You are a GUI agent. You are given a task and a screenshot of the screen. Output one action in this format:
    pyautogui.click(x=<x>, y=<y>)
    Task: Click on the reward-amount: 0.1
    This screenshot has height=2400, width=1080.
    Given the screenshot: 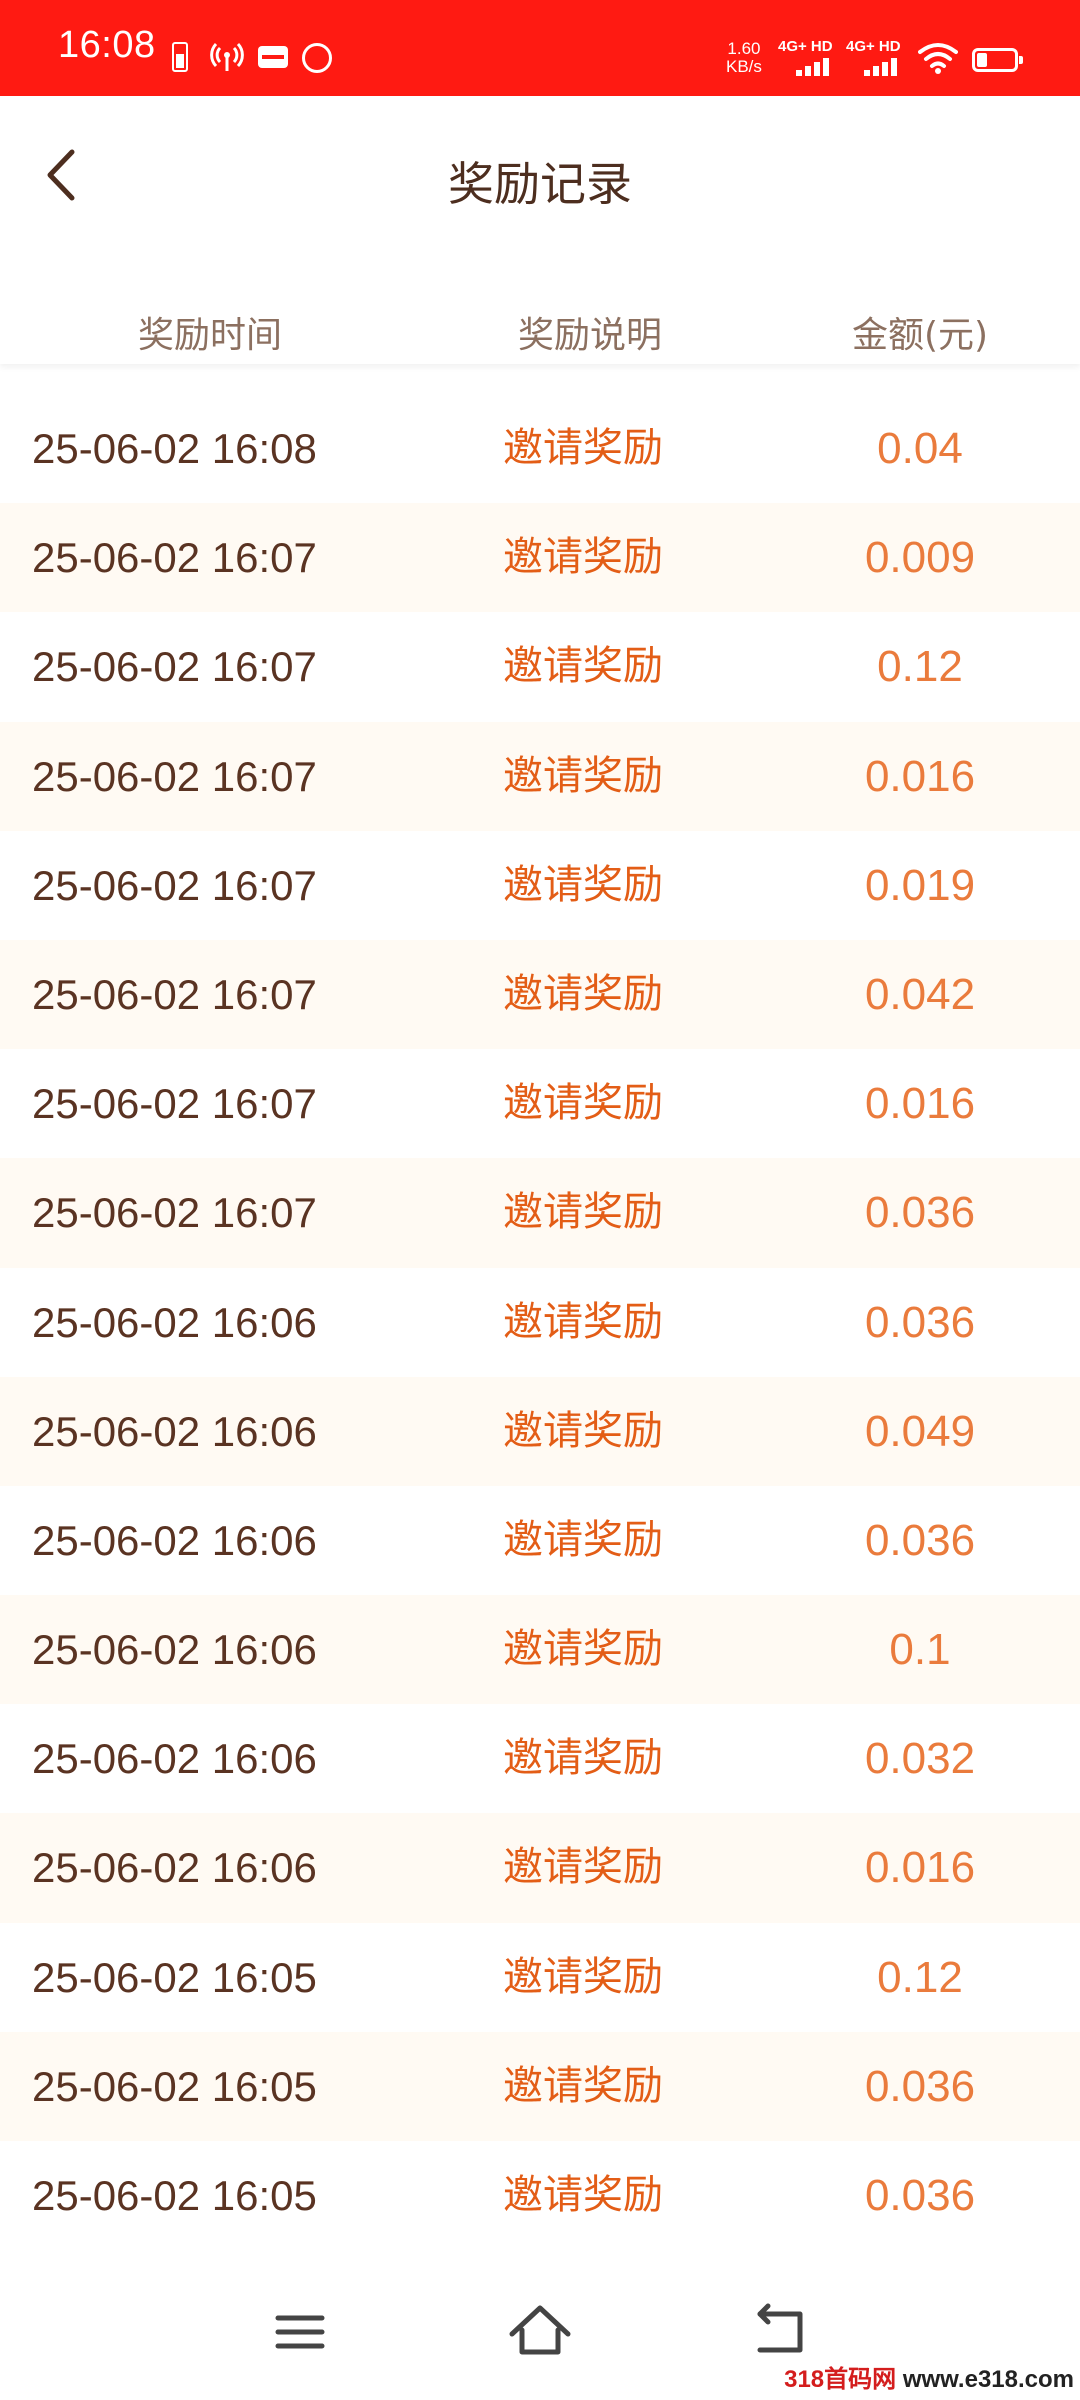 What is the action you would take?
    pyautogui.click(x=920, y=1650)
    